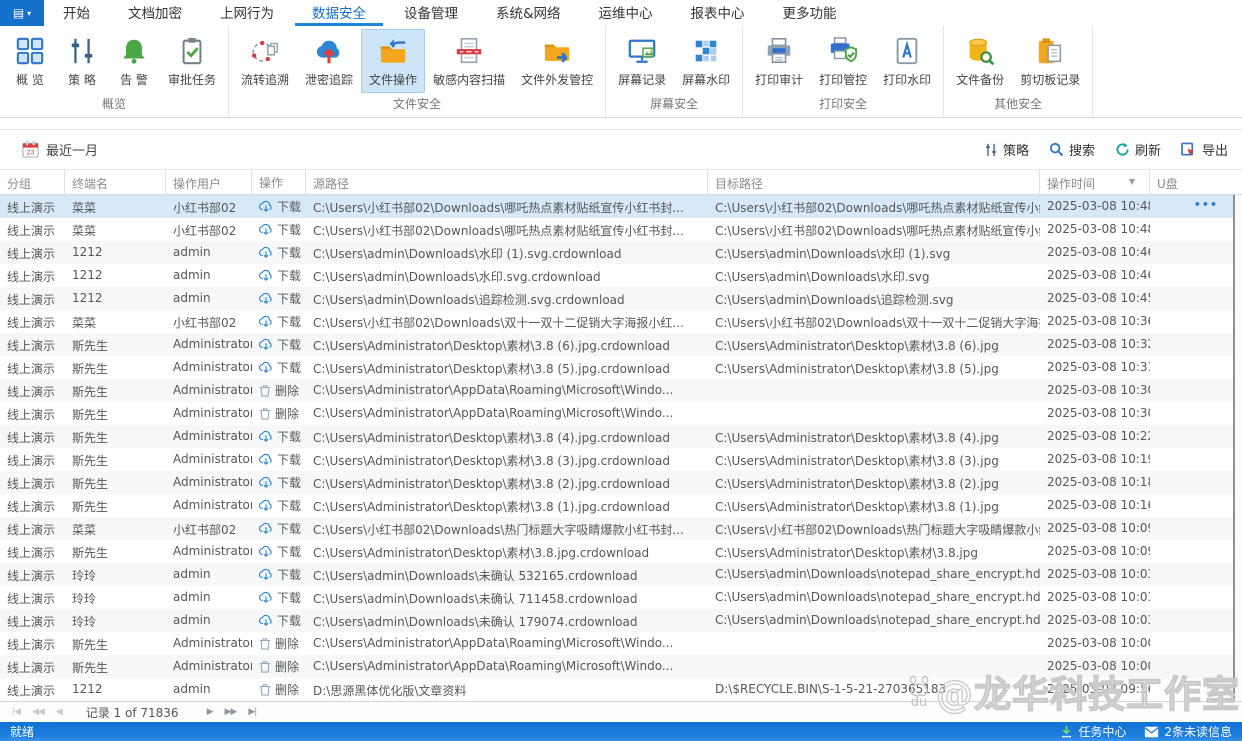 This screenshot has height=741, width=1242. What do you see at coordinates (507, 182) in the screenshot?
I see `column-header-source-path: 源路径` at bounding box center [507, 182].